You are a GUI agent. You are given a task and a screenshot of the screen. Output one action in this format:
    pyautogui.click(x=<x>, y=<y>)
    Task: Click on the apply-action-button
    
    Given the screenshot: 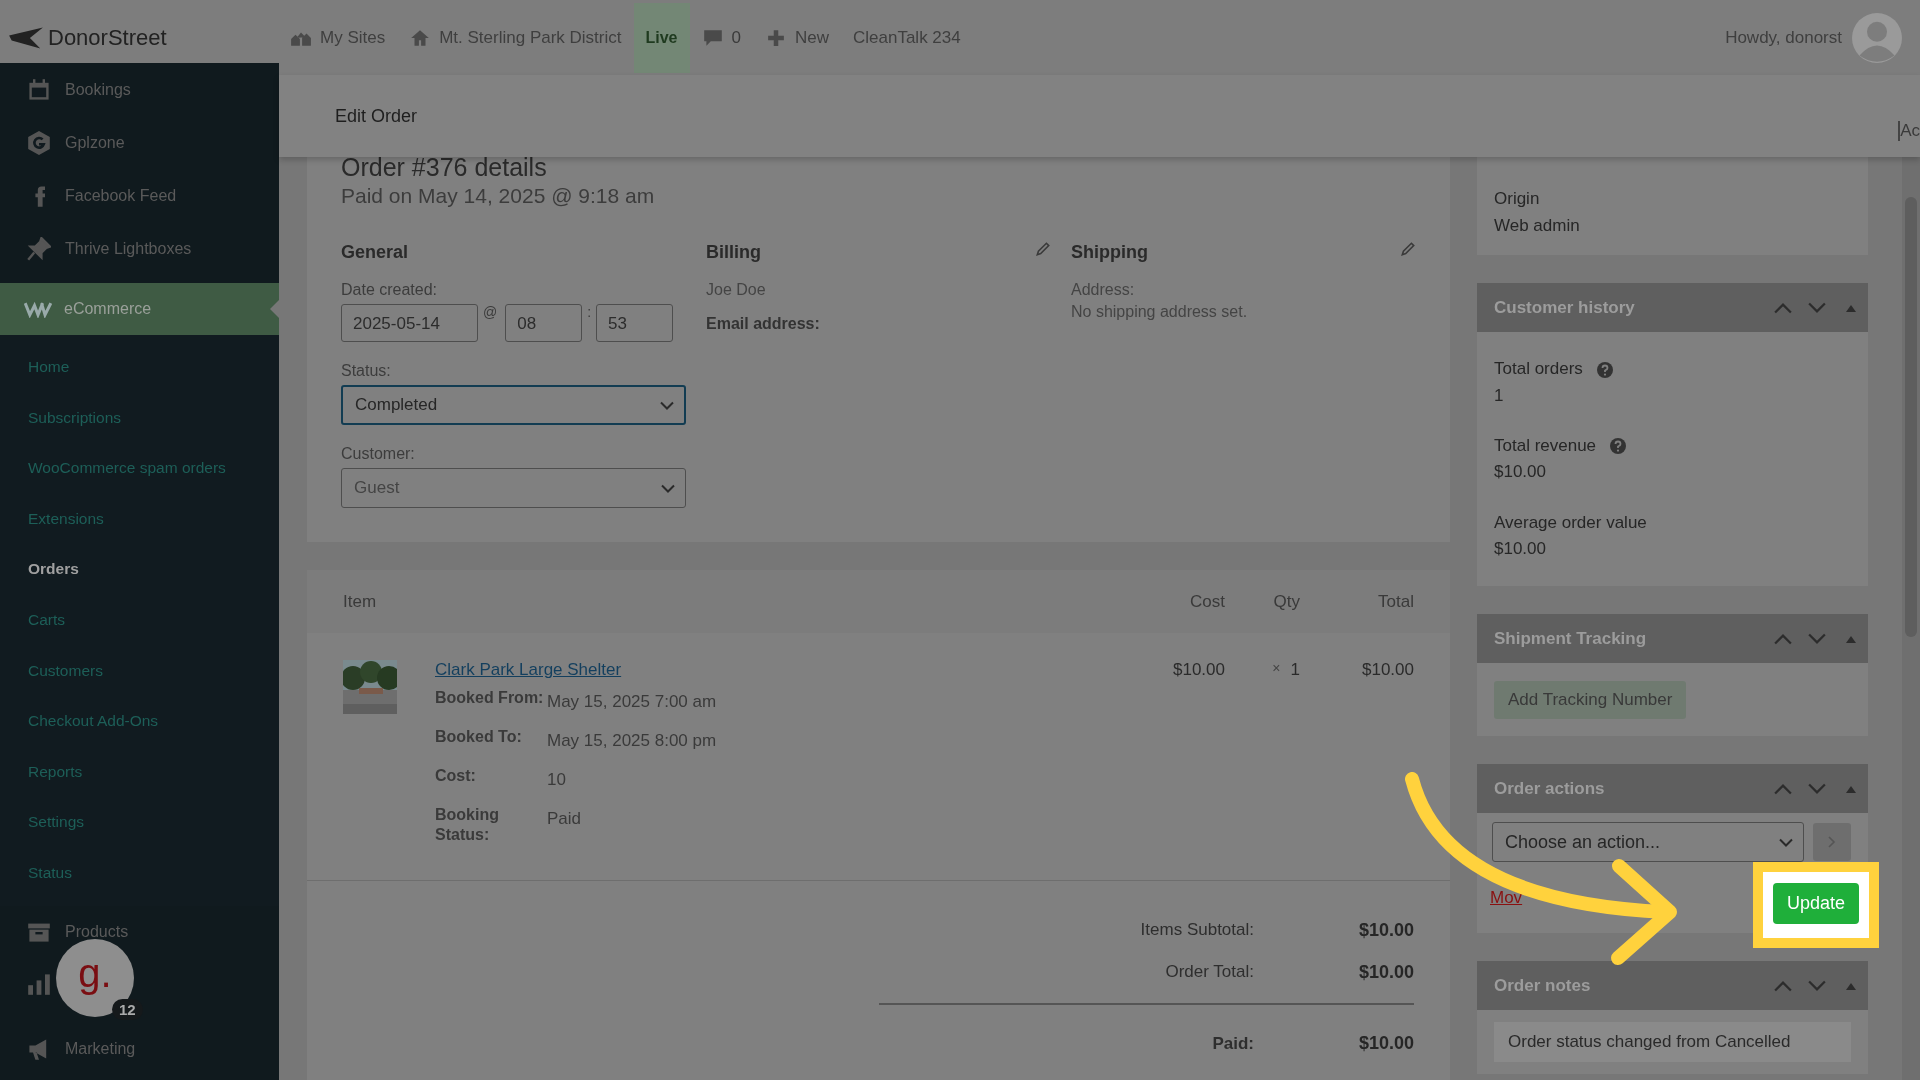 What is the action you would take?
    pyautogui.click(x=1832, y=842)
    